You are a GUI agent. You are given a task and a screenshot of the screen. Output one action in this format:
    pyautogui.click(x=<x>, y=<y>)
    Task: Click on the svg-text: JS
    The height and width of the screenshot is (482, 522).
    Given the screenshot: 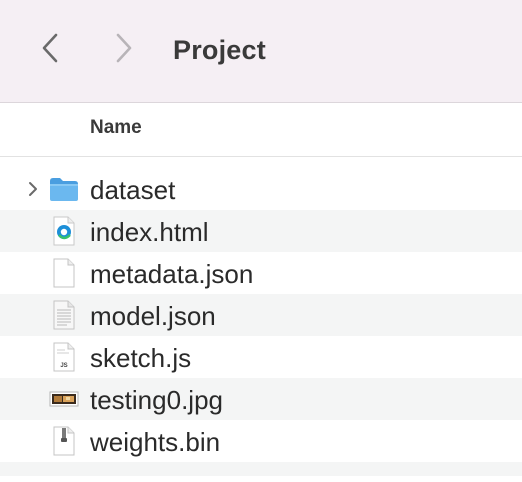 What is the action you would take?
    pyautogui.click(x=63, y=366)
    